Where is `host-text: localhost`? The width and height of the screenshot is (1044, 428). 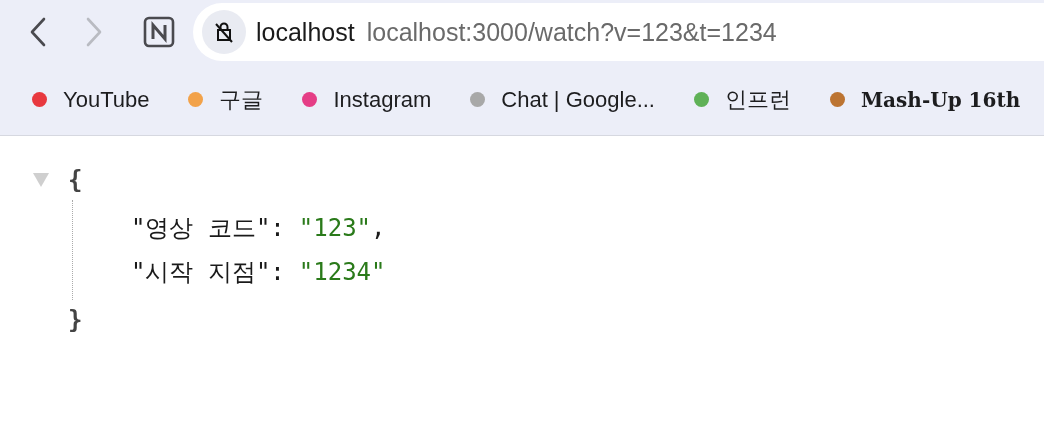
host-text: localhost is located at coordinates (305, 32).